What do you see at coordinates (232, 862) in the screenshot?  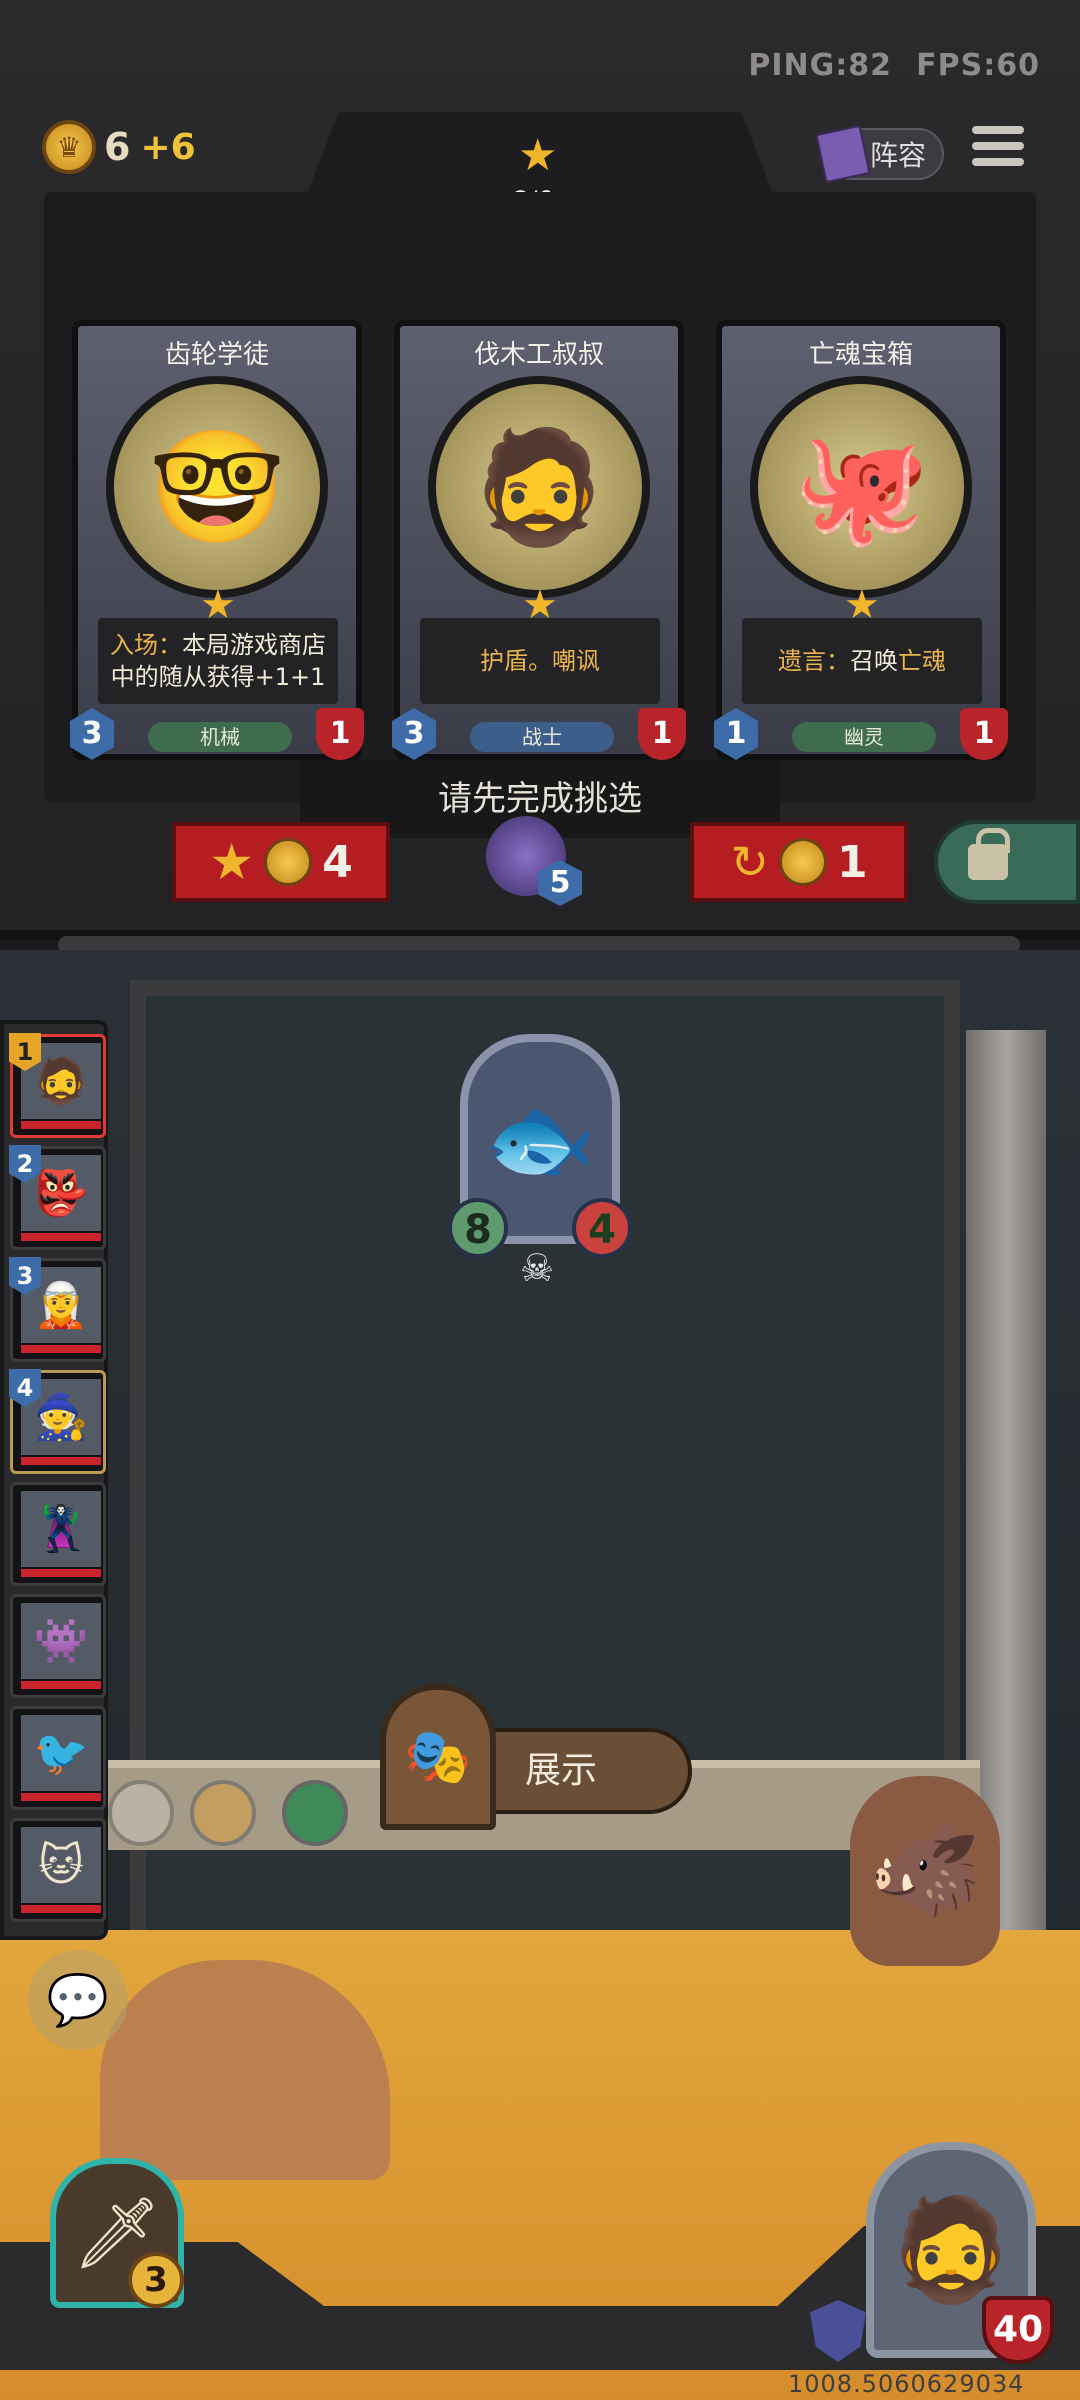 I see `star-up-icon: ★` at bounding box center [232, 862].